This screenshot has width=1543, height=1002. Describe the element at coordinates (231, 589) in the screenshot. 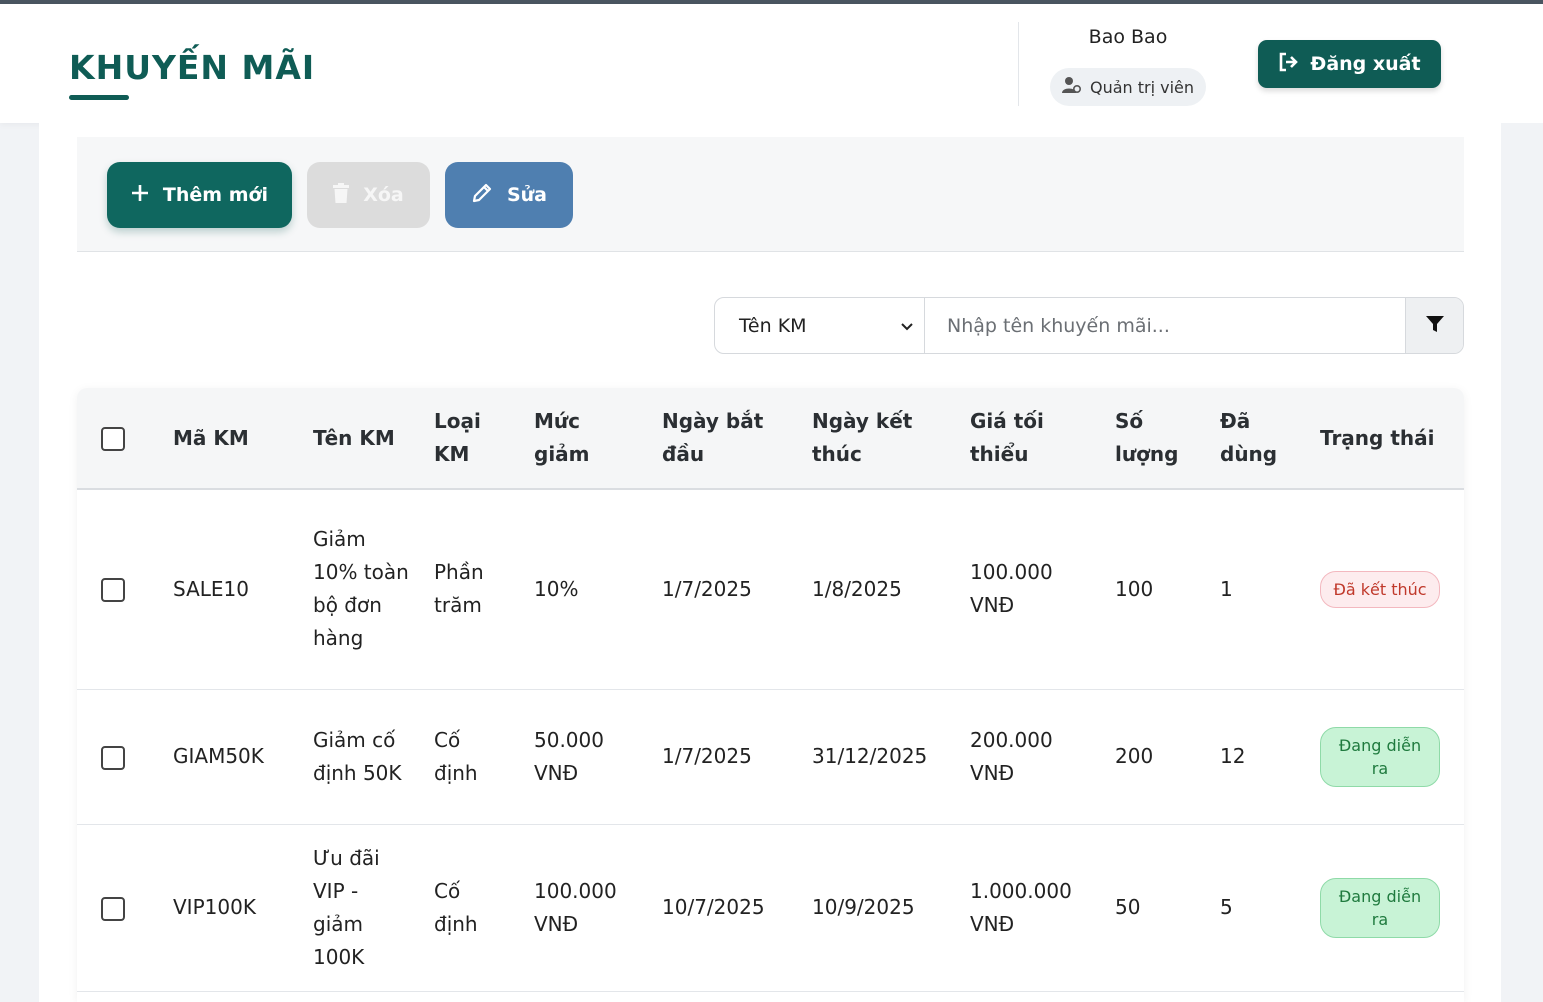

I see `cell-code: SALE10` at that location.